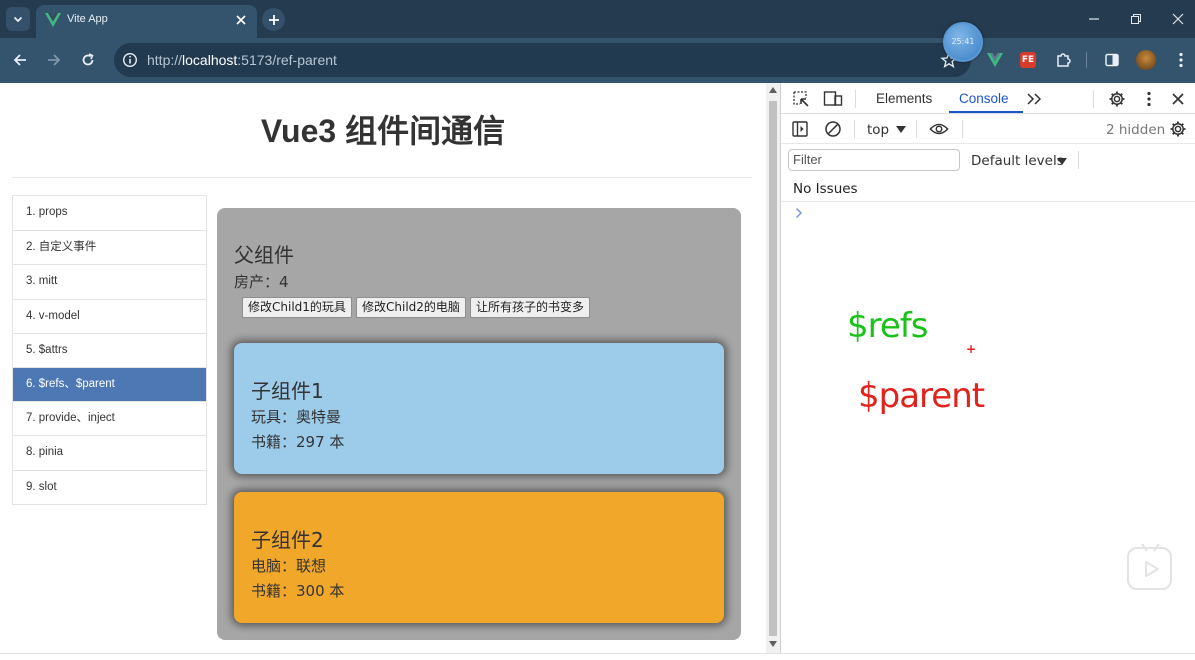  What do you see at coordinates (382, 177) in the screenshot?
I see `divider` at bounding box center [382, 177].